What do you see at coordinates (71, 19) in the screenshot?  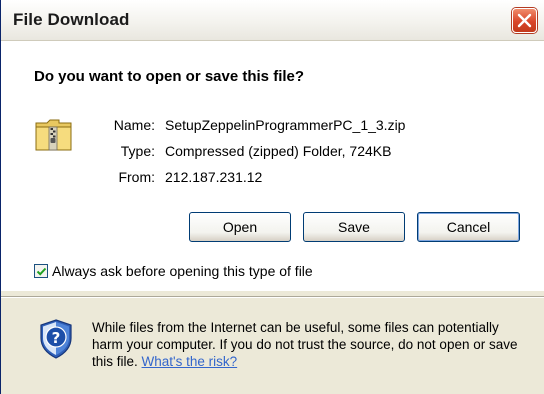 I see `window-title: File Download` at bounding box center [71, 19].